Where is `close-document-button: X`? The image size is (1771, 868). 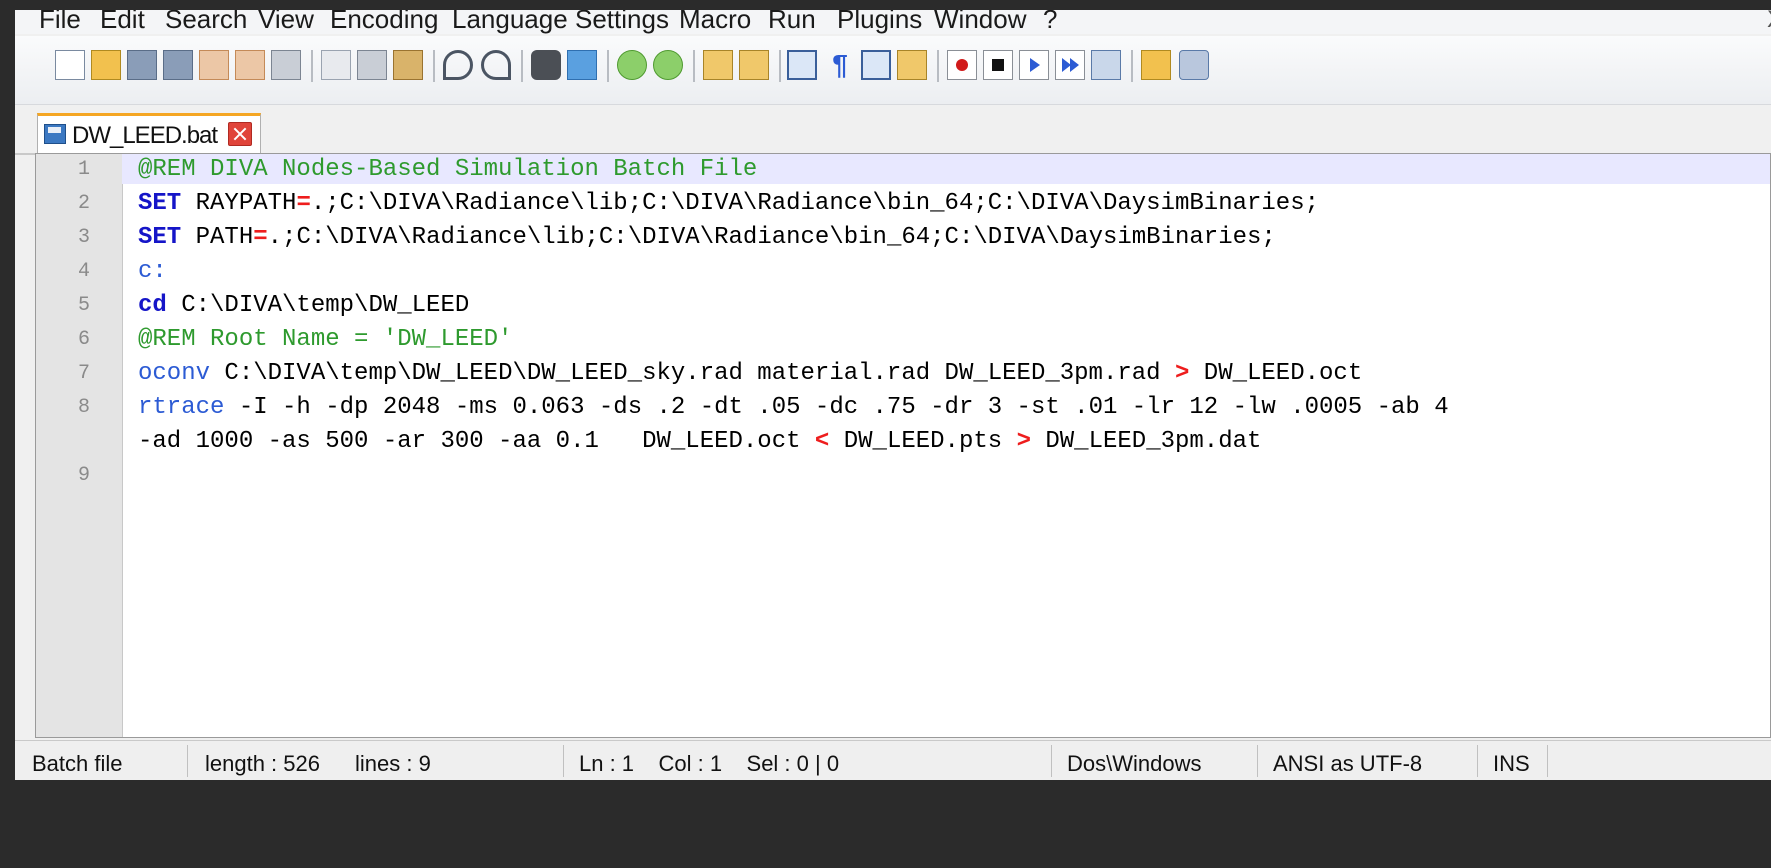 close-document-button: X is located at coordinates (1769, 22).